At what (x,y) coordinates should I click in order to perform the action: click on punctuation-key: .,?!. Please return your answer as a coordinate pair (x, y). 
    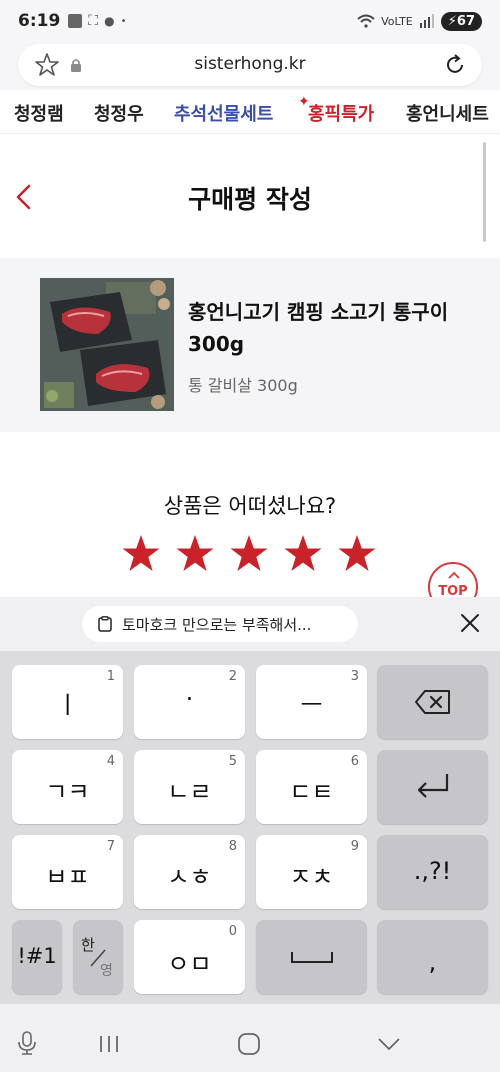
    Looking at the image, I should click on (432, 872).